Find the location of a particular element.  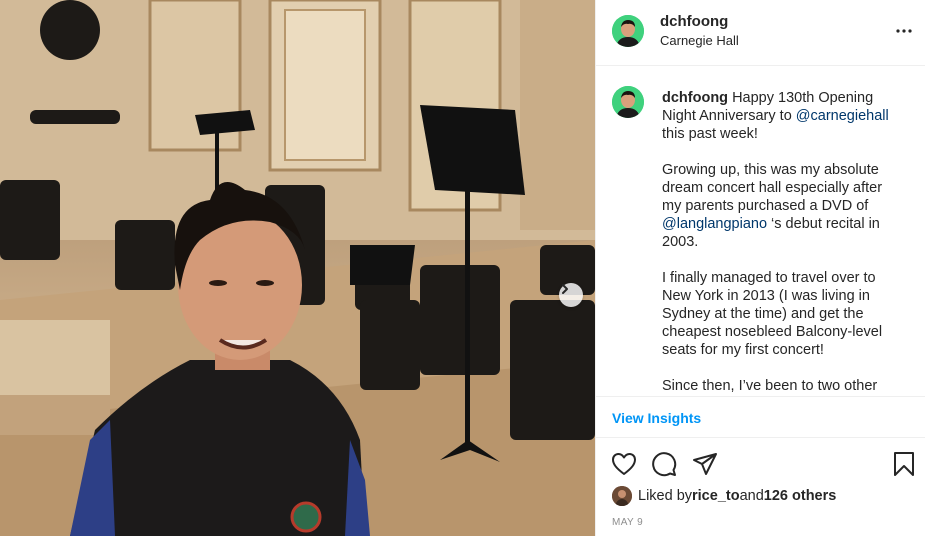

more-options-icon is located at coordinates (904, 31).